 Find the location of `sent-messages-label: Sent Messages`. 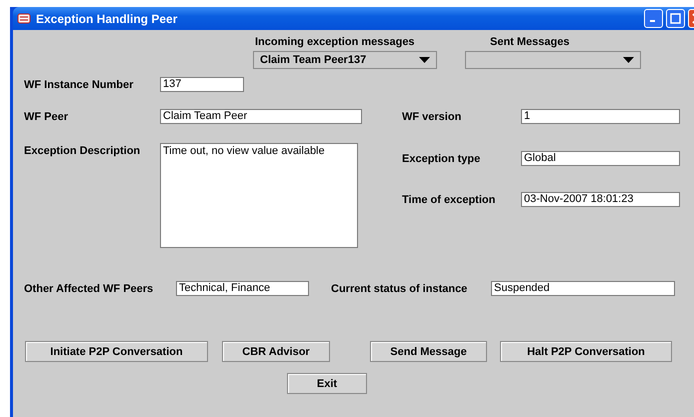

sent-messages-label: Sent Messages is located at coordinates (530, 42).